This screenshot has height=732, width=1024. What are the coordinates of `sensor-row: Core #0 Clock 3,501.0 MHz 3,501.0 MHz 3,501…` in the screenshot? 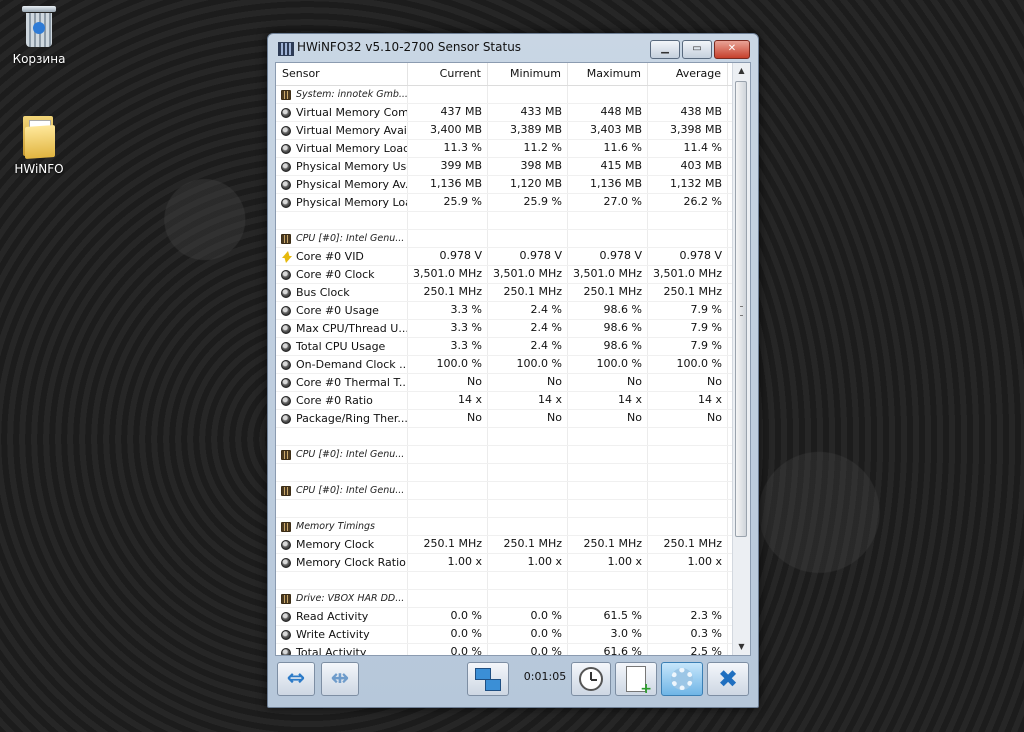 It's located at (504, 275).